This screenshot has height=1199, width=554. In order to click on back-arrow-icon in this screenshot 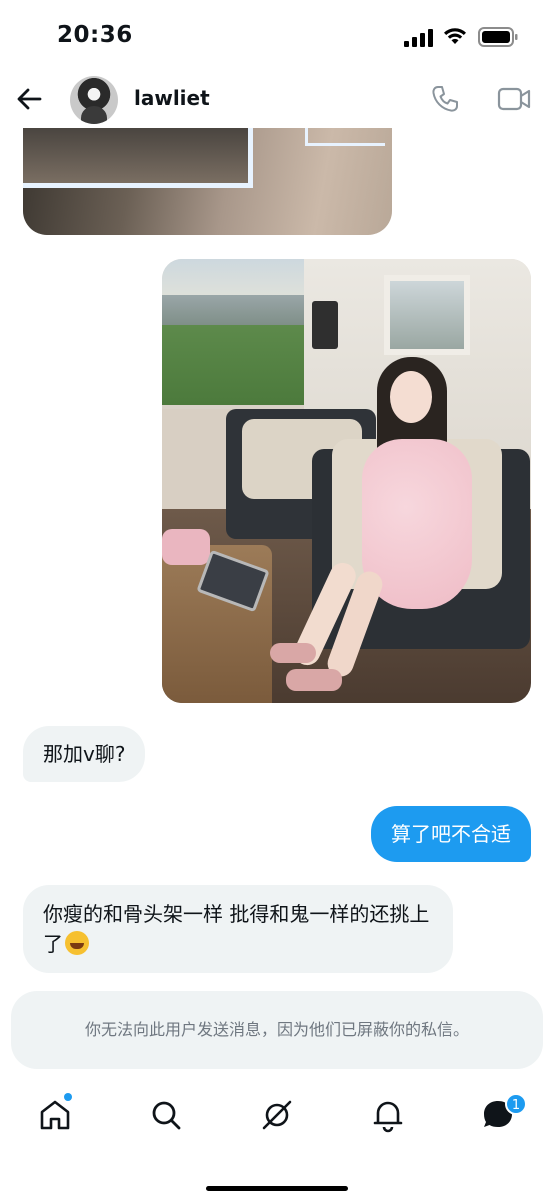, I will do `click(29, 99)`.